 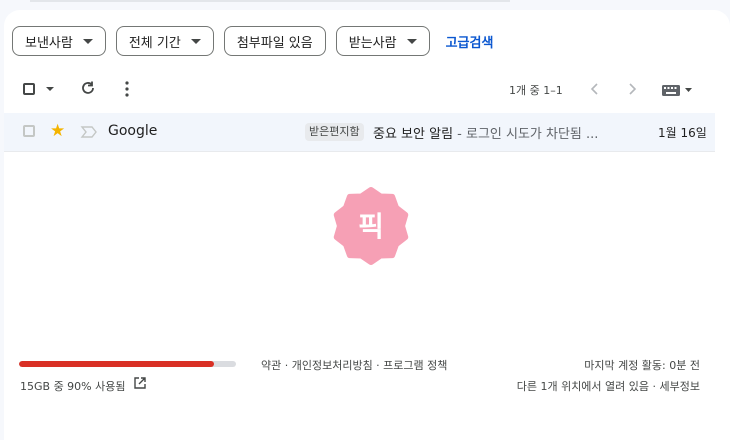 What do you see at coordinates (29, 89) in the screenshot?
I see `select-all-checkbox` at bounding box center [29, 89].